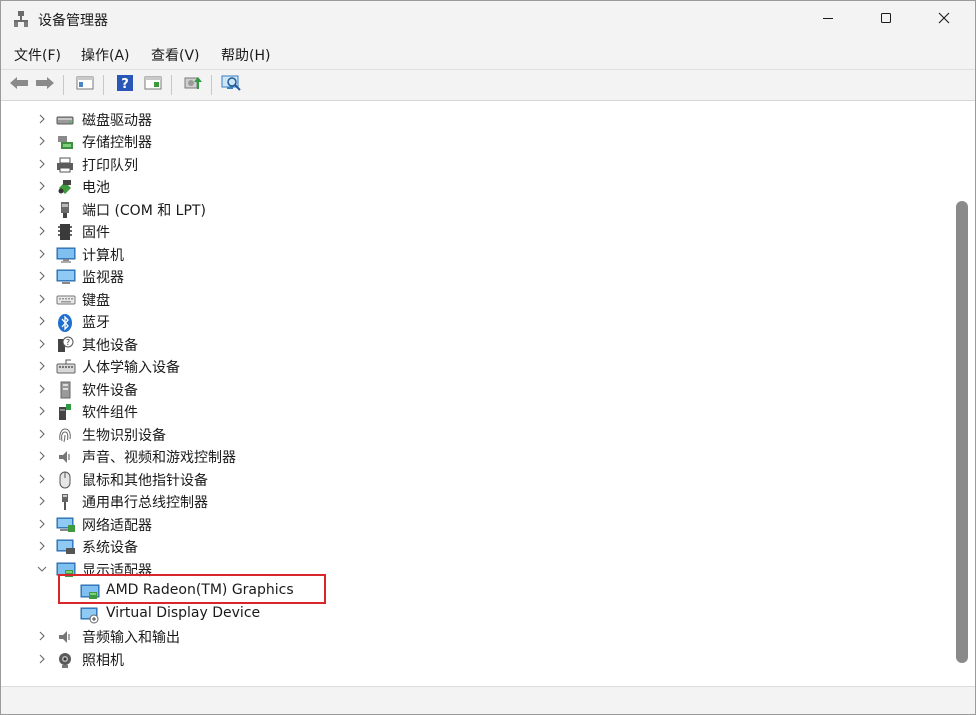 The width and height of the screenshot is (976, 715). I want to click on maximize-button, so click(886, 20).